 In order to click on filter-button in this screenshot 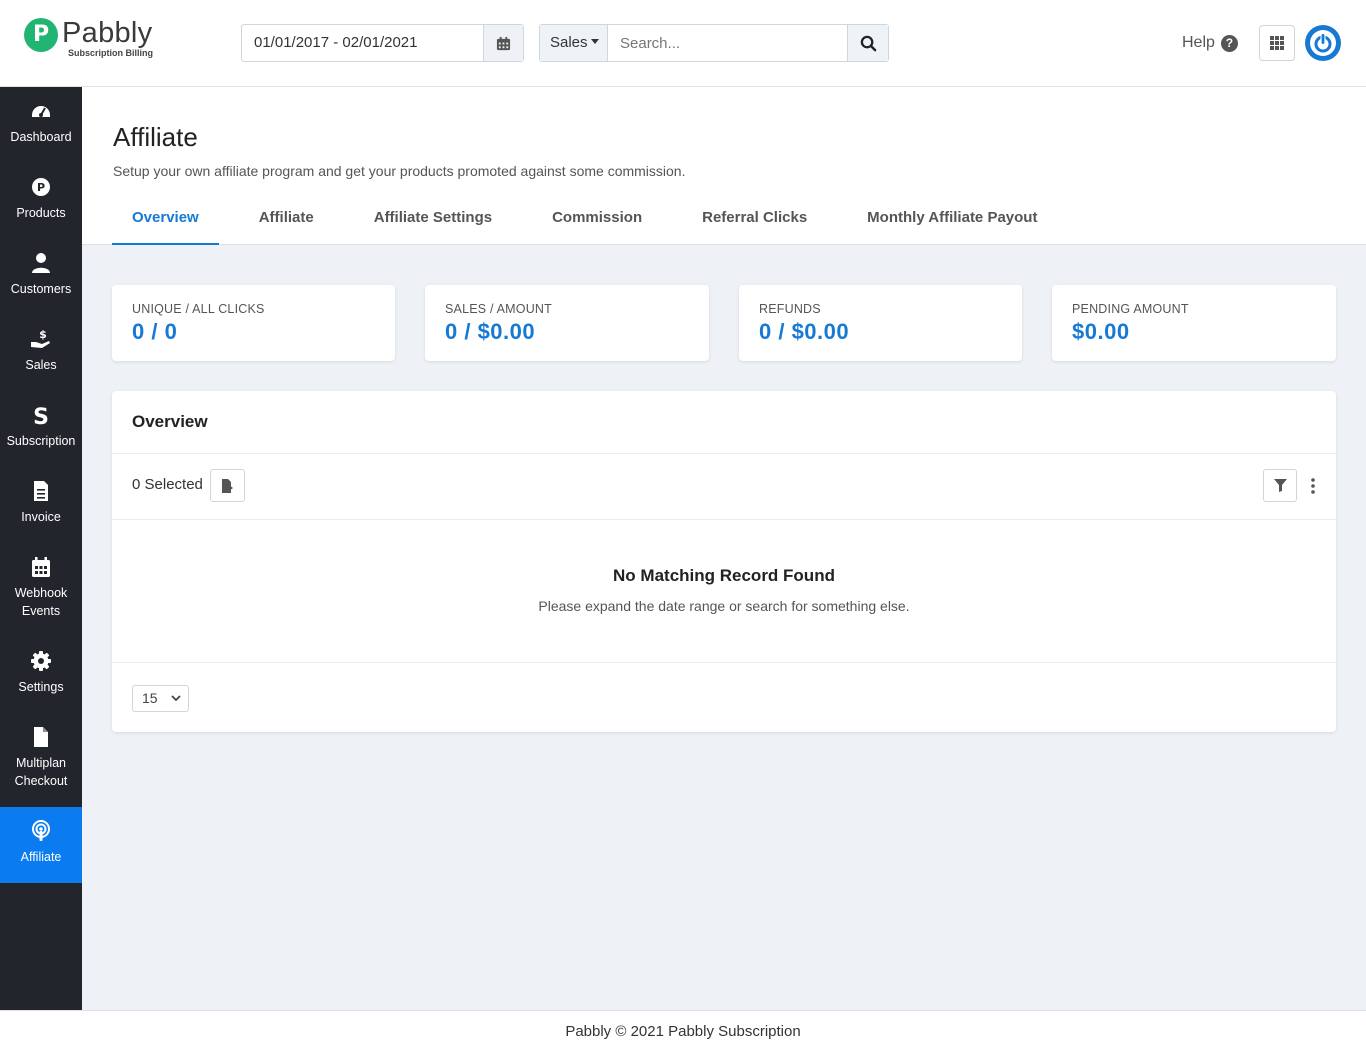, I will do `click(1280, 485)`.